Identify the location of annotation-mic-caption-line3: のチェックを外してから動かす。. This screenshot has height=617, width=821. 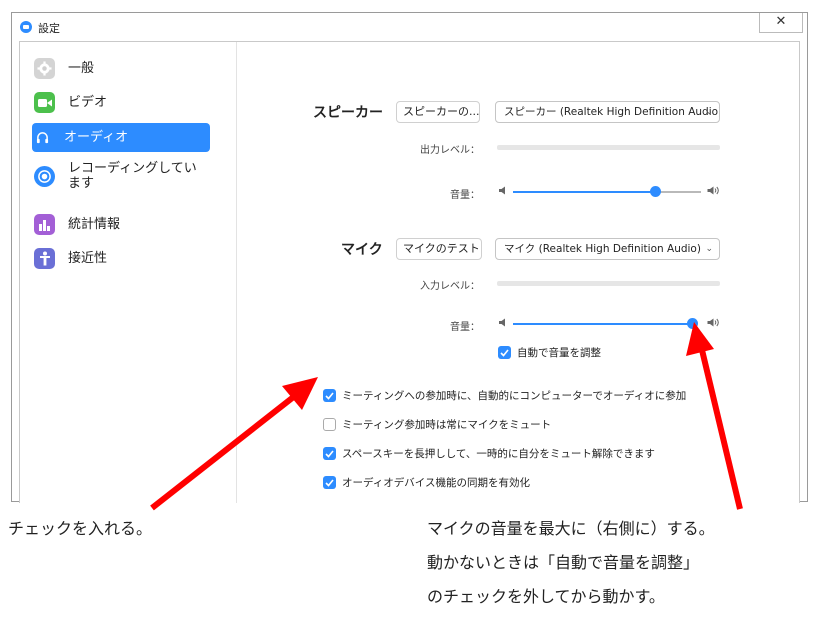
(546, 596).